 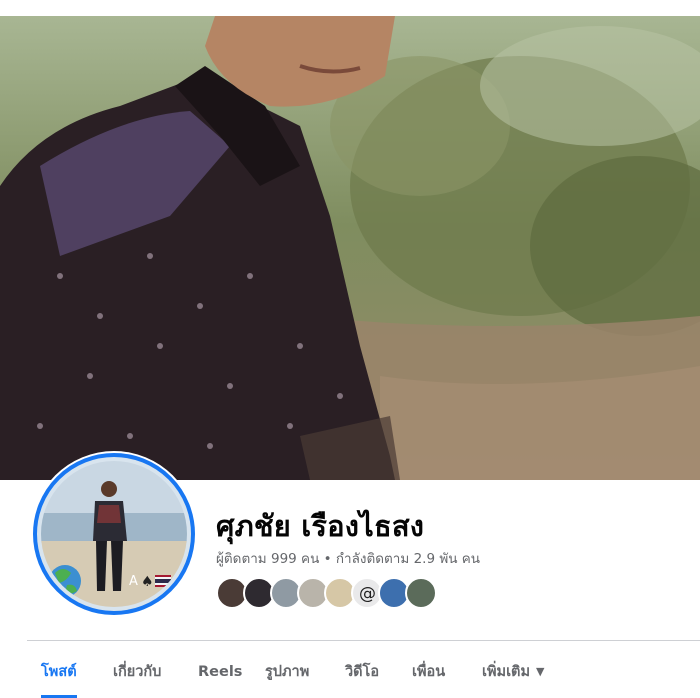 What do you see at coordinates (59, 674) in the screenshot?
I see `tab-posts: โพสต์` at bounding box center [59, 674].